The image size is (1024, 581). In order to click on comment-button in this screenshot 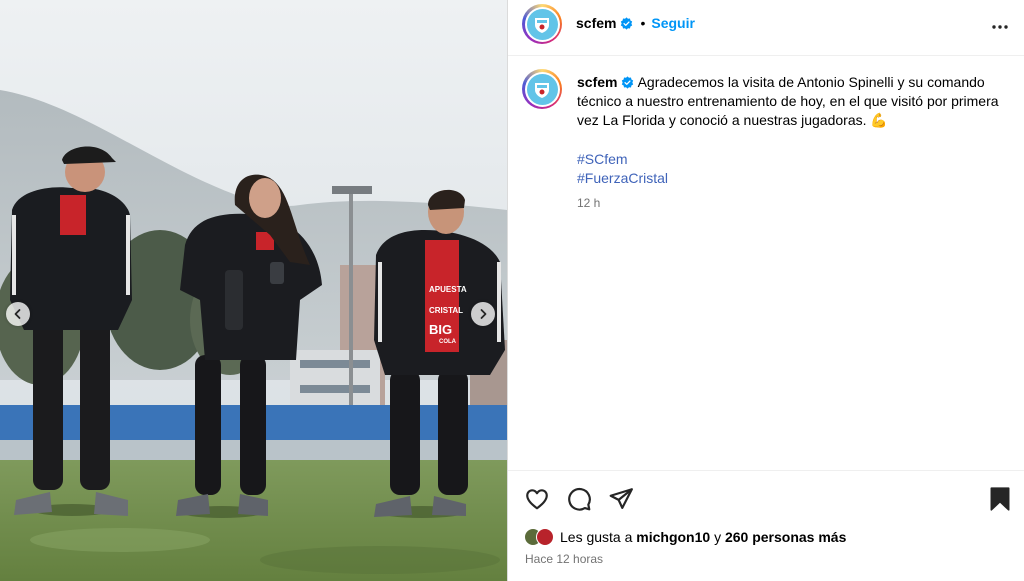, I will do `click(579, 499)`.